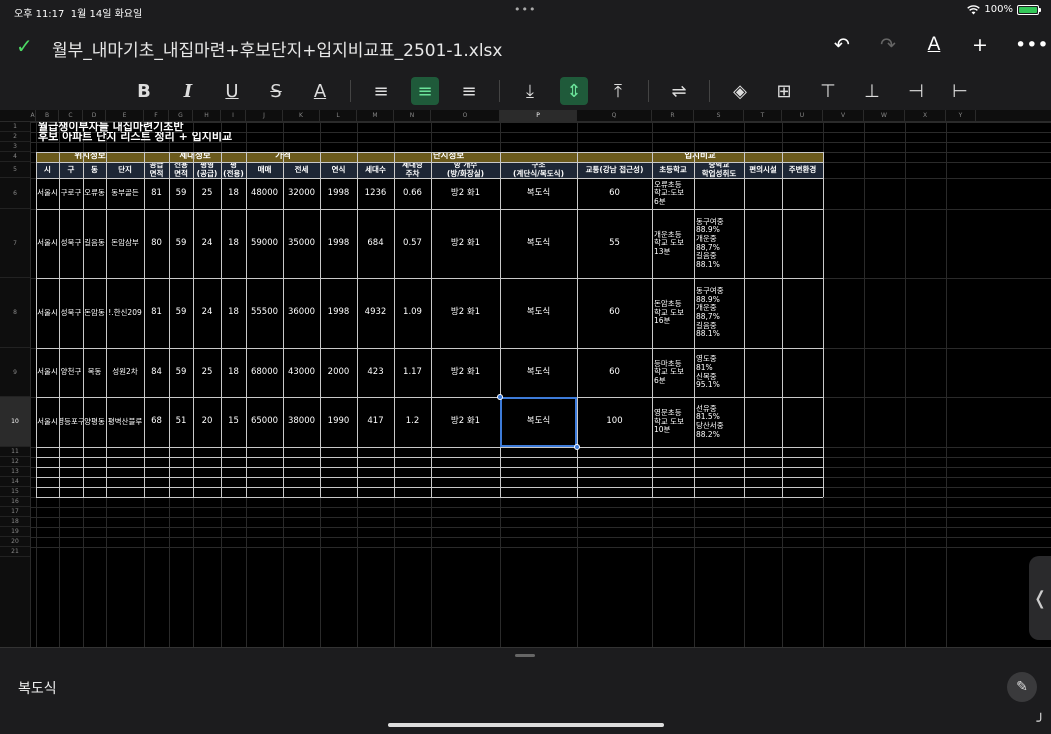 The height and width of the screenshot is (734, 1051). What do you see at coordinates (181, 170) in the screenshot?
I see `column-title-exclusive_area: 전용 면적` at bounding box center [181, 170].